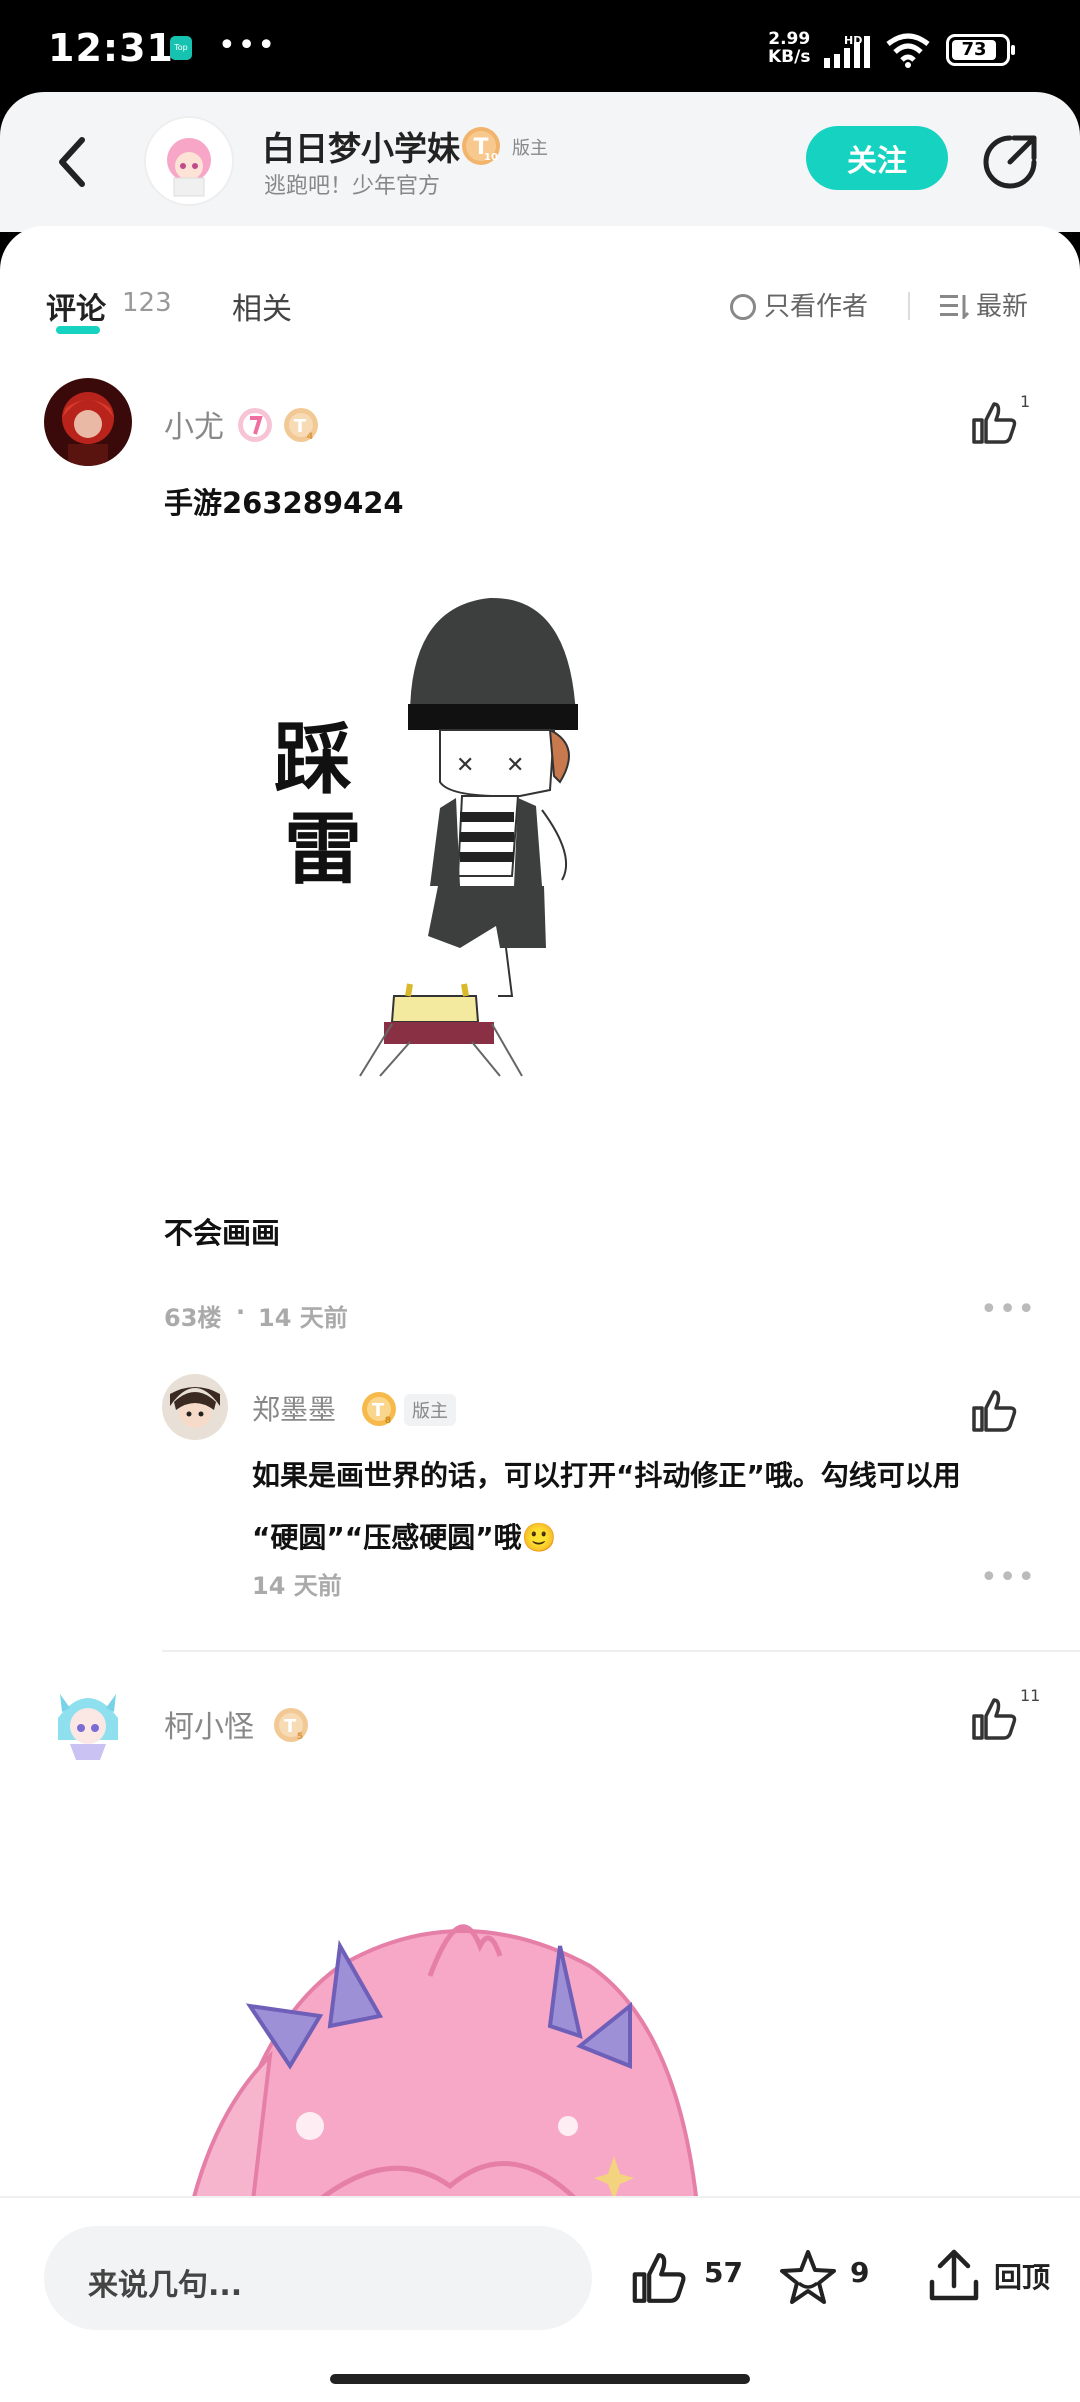  I want to click on level-badge-icon: T 4, so click(301, 425).